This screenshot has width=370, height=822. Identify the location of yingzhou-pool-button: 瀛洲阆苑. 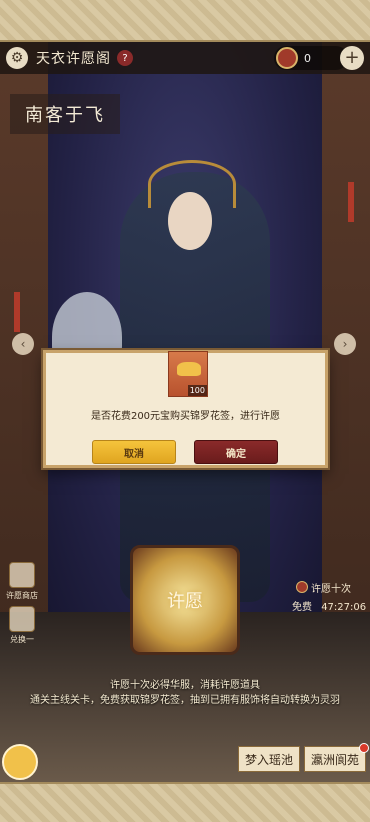
(337, 757).